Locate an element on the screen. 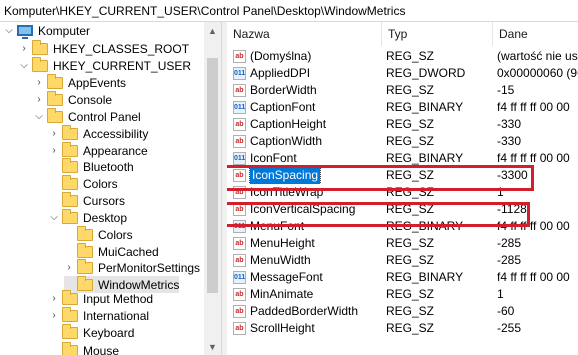 The image size is (578, 355). tree-item-label: Colors is located at coordinates (115, 234).